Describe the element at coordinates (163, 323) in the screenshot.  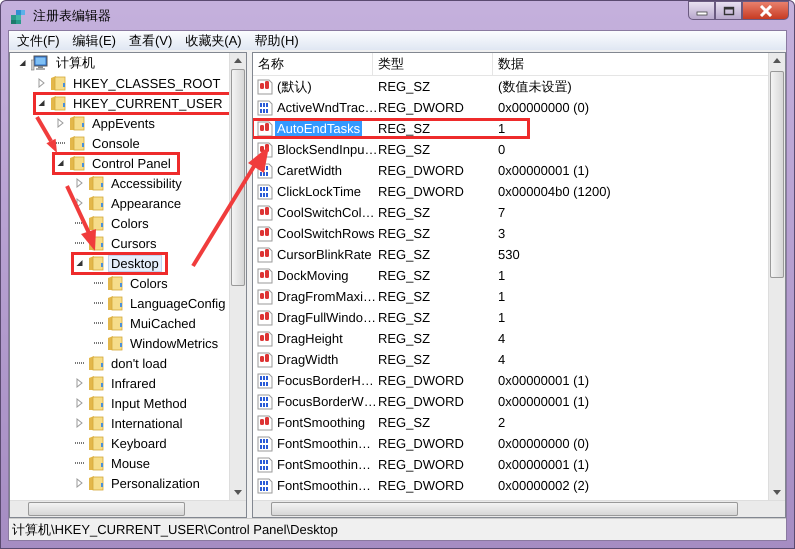
I see `tree-item: MuiCached` at that location.